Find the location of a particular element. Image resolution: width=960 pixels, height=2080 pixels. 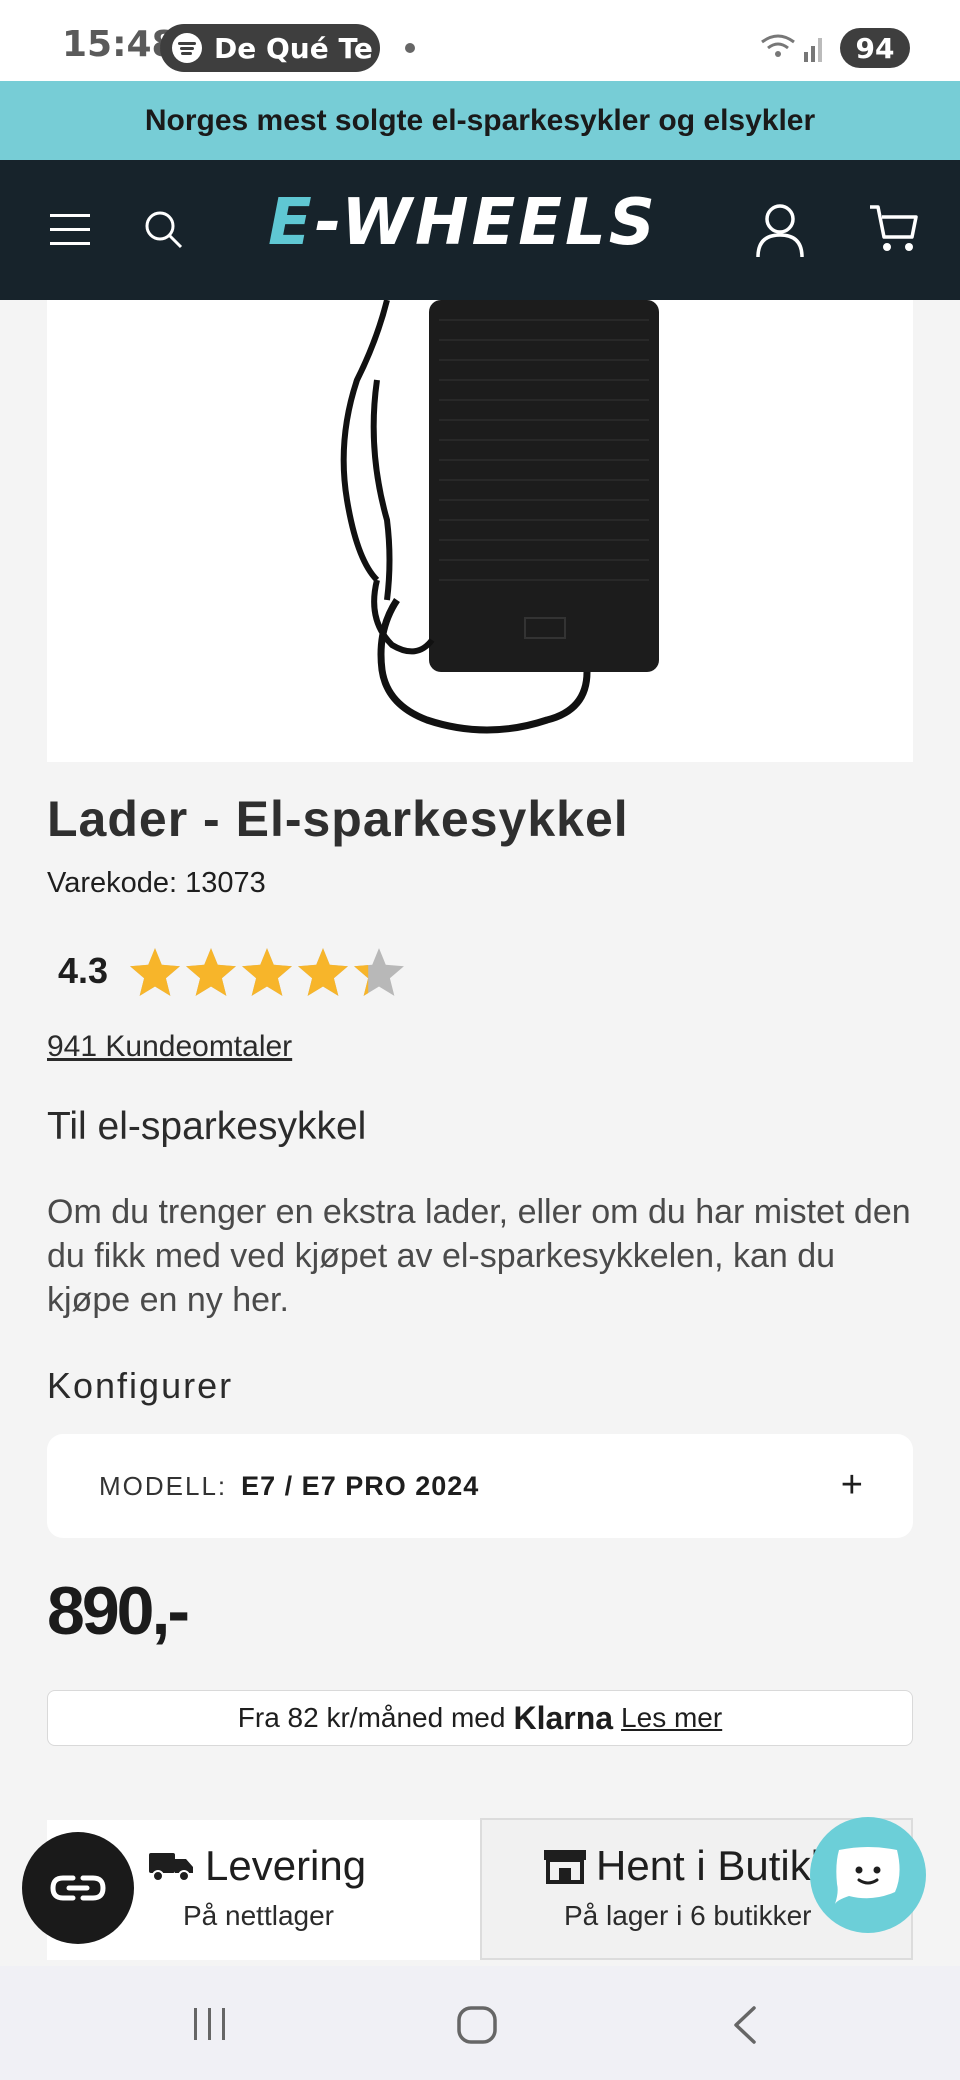

notification-dot is located at coordinates (410, 48).